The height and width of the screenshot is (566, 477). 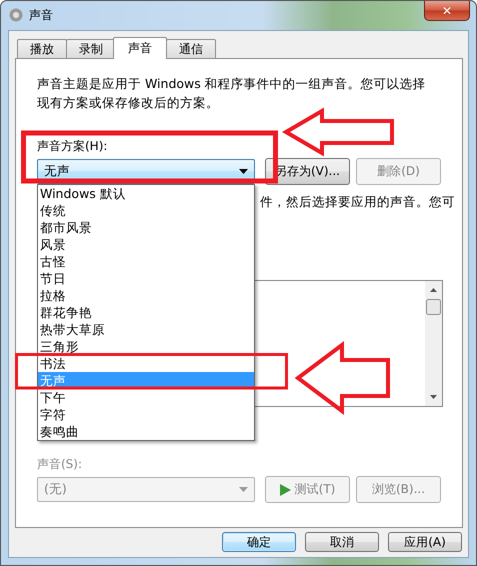 I want to click on close-button: ✕, so click(x=447, y=11).